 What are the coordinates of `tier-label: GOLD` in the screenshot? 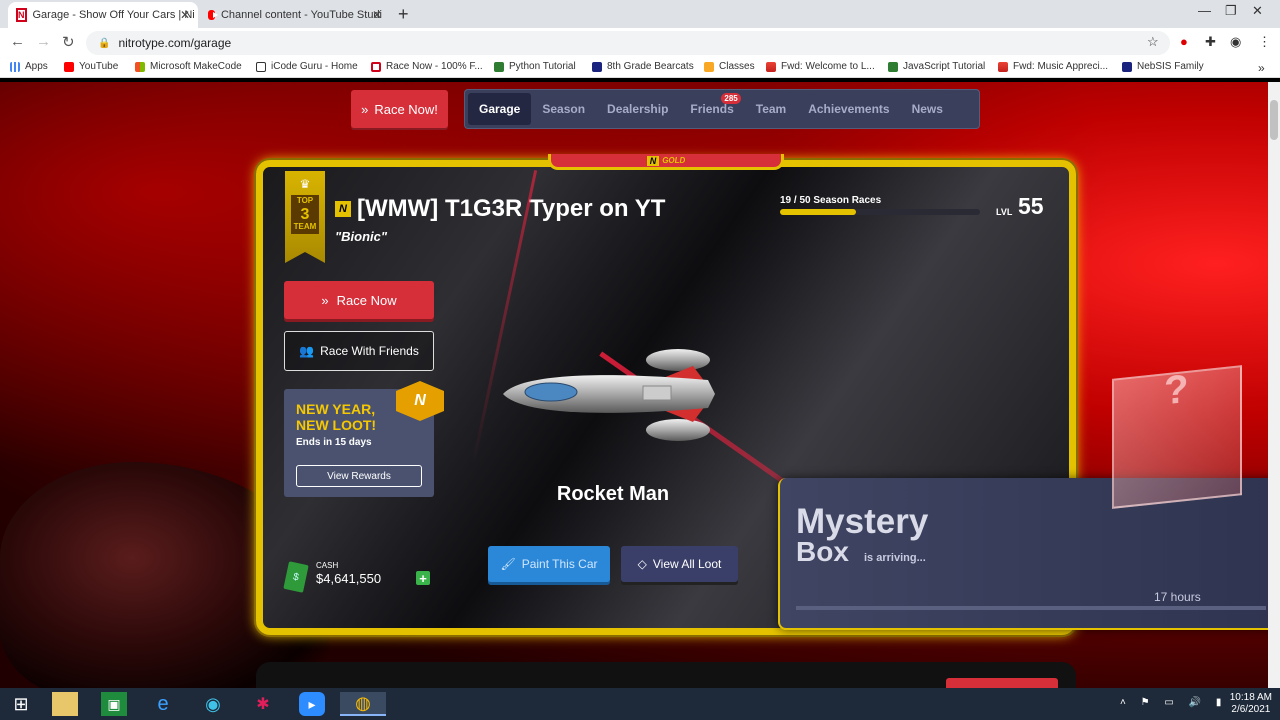 It's located at (674, 160).